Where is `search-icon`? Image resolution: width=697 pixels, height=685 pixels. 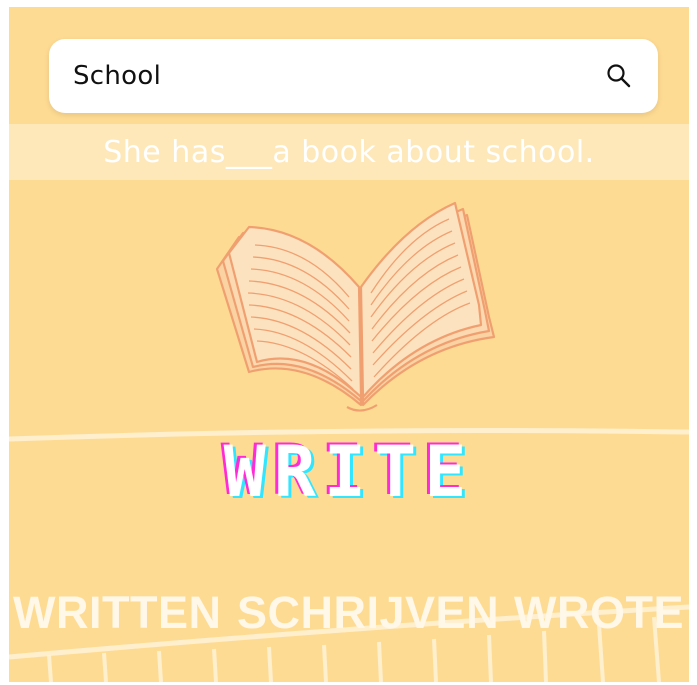 search-icon is located at coordinates (619, 76).